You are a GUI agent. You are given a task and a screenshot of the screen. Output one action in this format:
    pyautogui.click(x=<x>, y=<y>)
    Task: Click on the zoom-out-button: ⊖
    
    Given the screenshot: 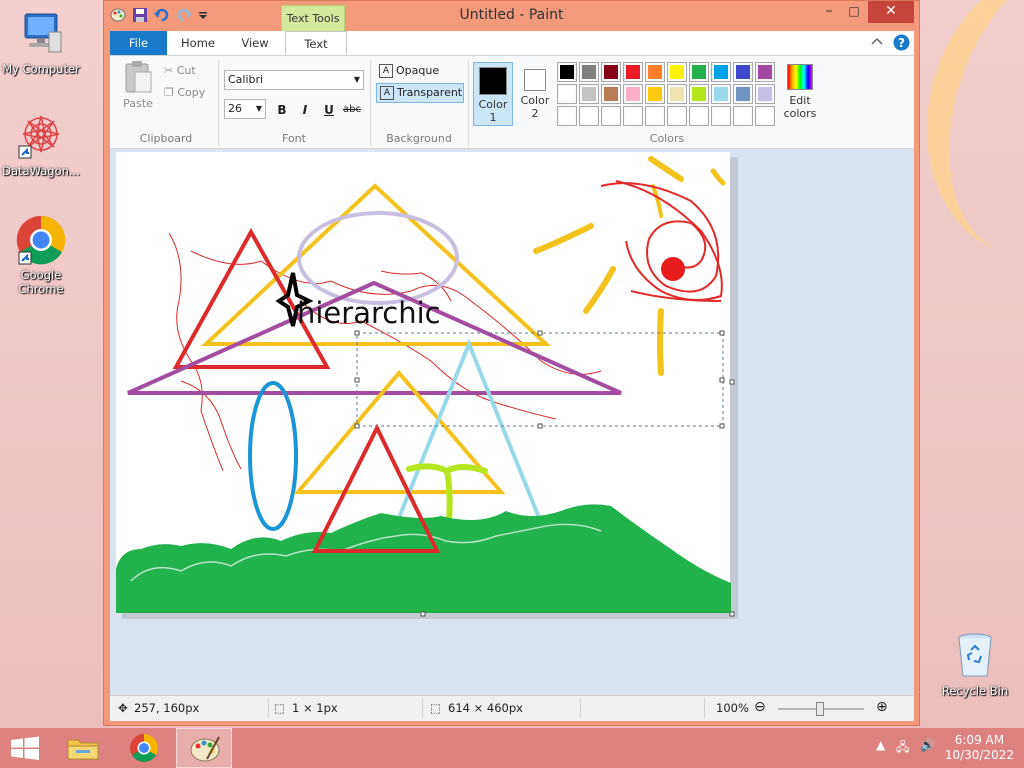 What is the action you would take?
    pyautogui.click(x=760, y=707)
    